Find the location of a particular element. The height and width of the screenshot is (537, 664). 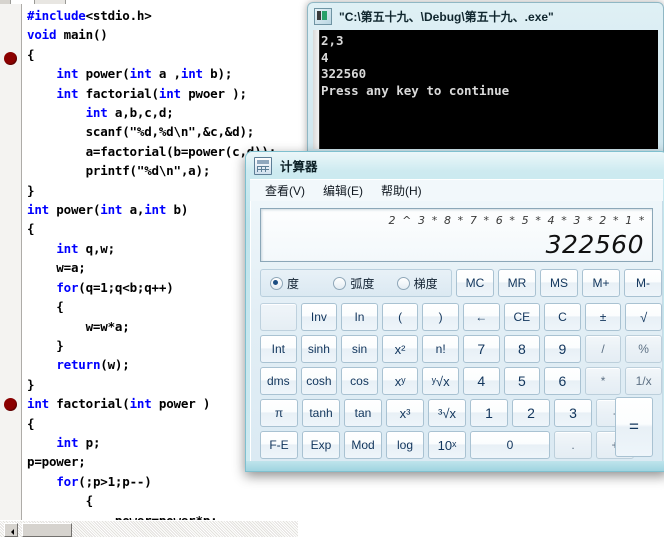

radio-radians: 弧度 is located at coordinates (355, 283).